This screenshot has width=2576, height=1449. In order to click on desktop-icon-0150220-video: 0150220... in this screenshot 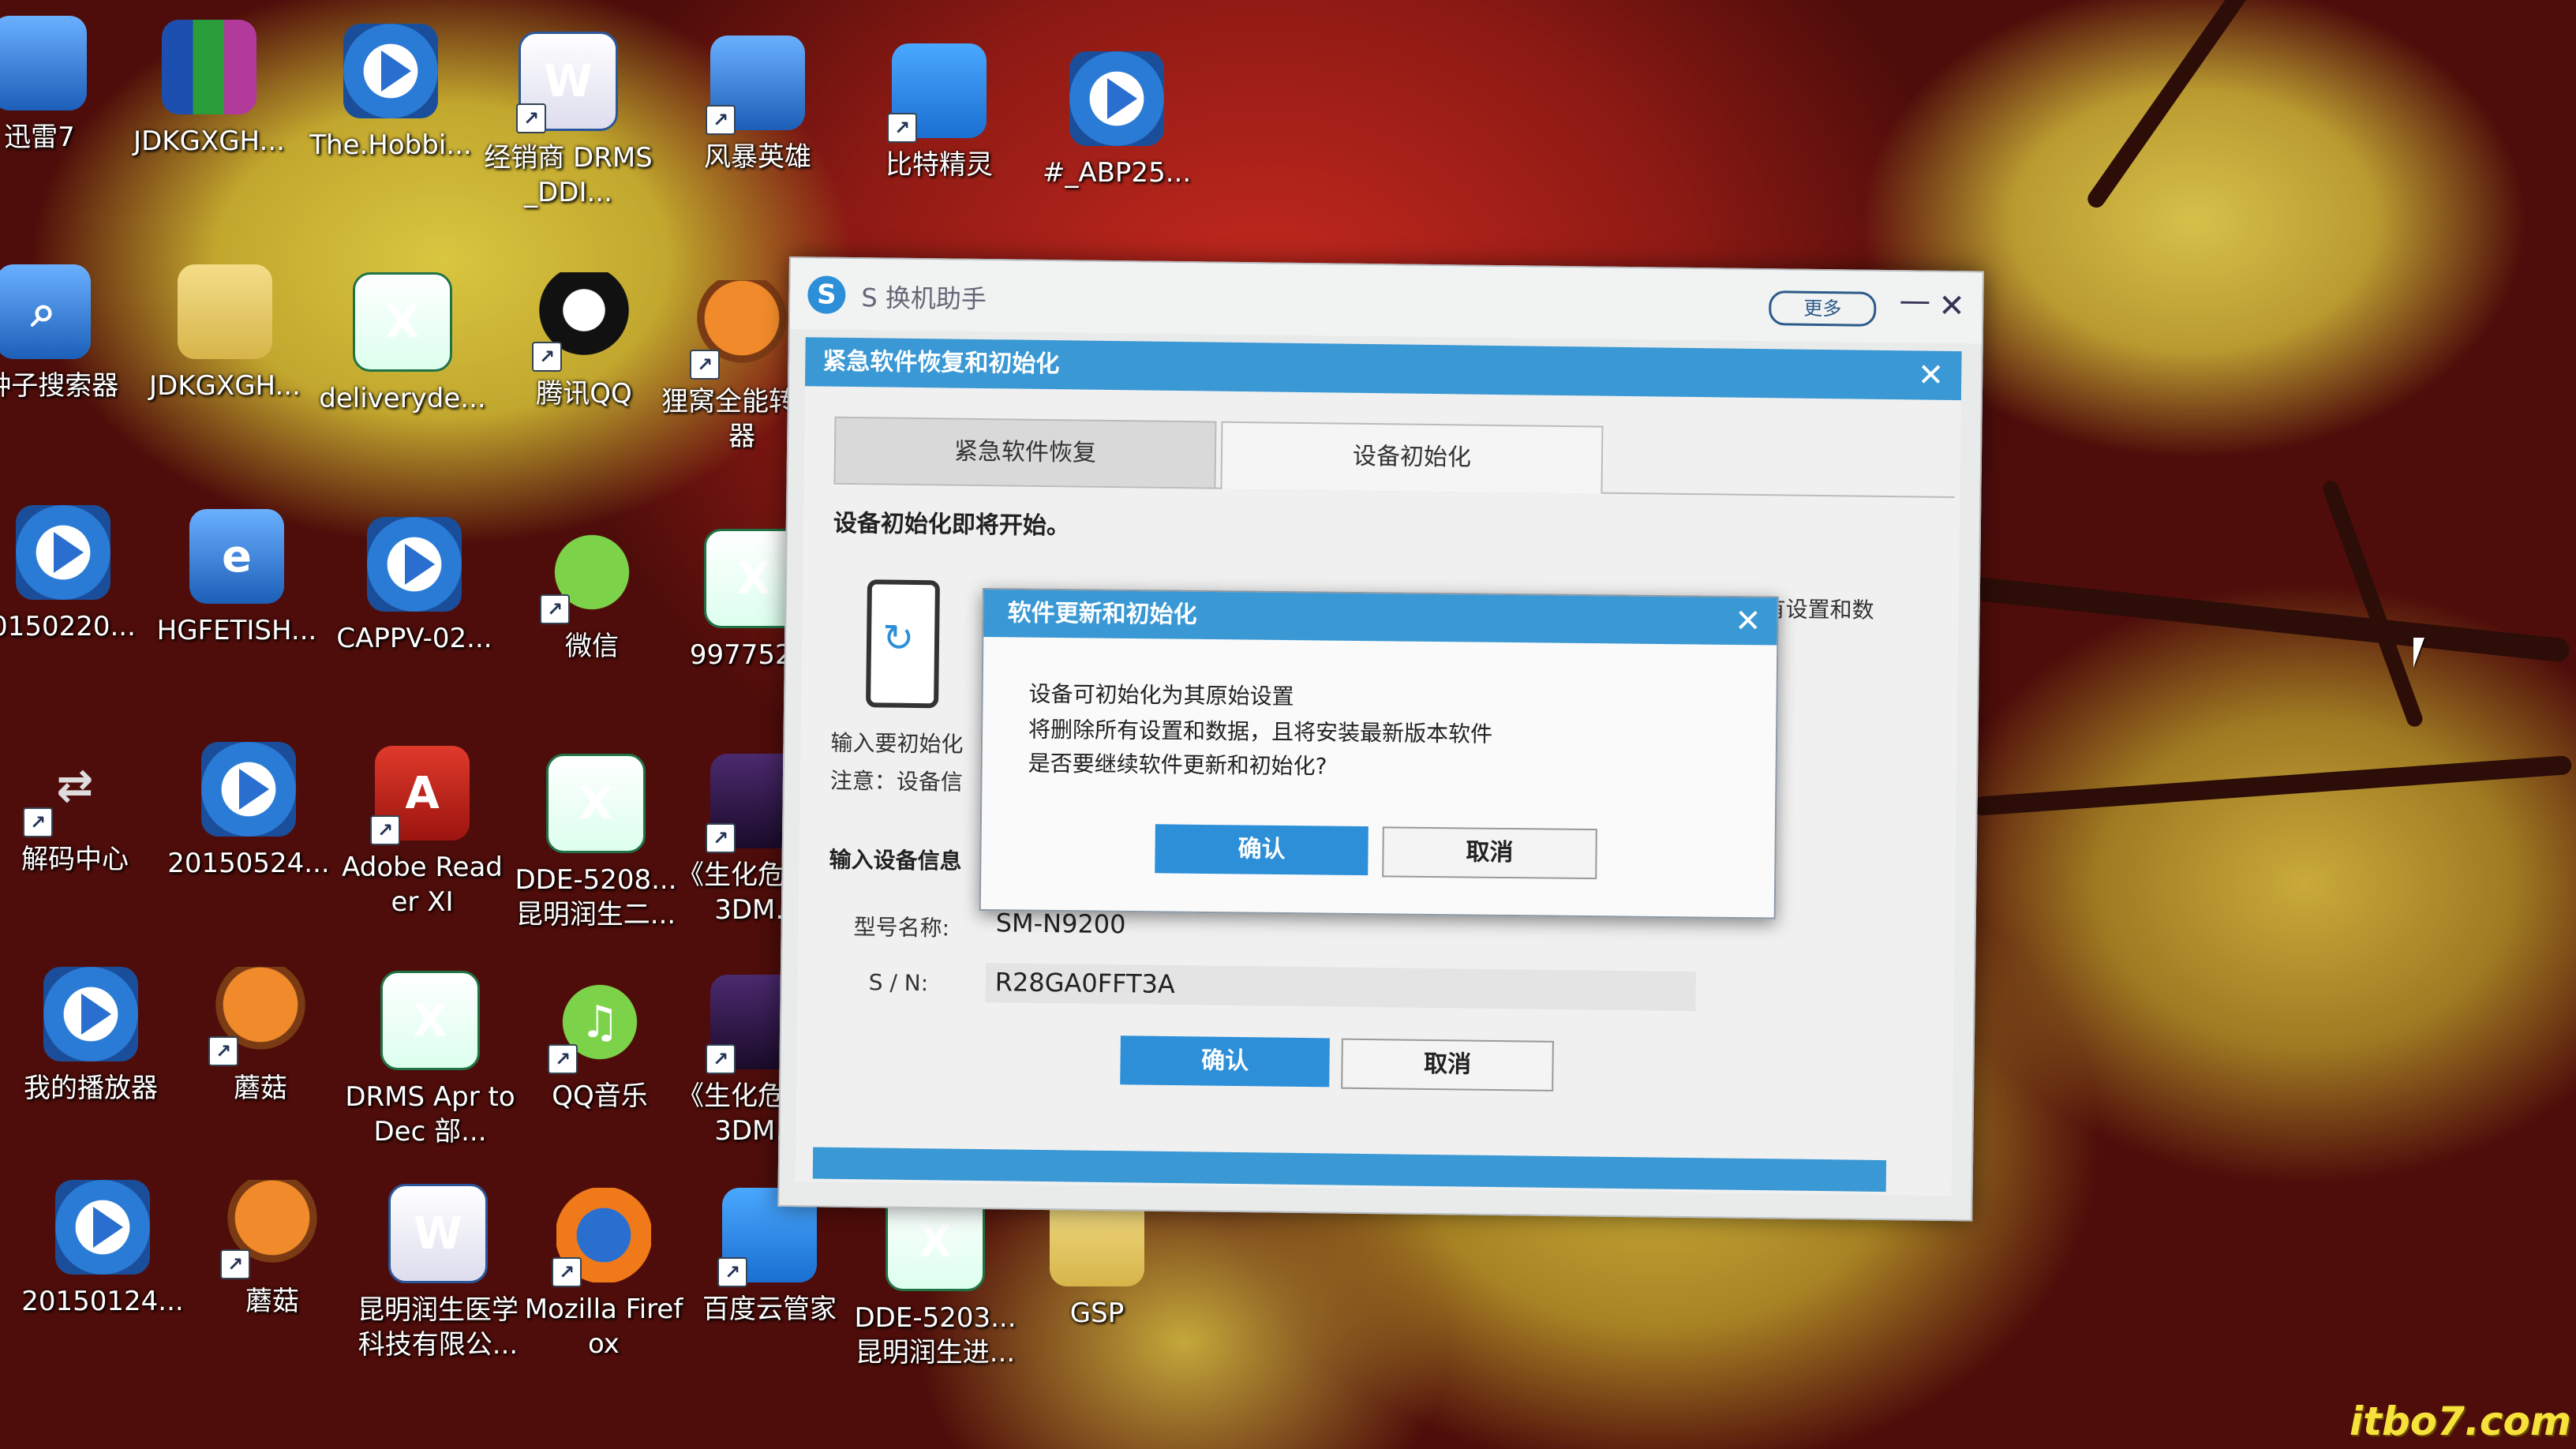, I will do `click(75, 574)`.